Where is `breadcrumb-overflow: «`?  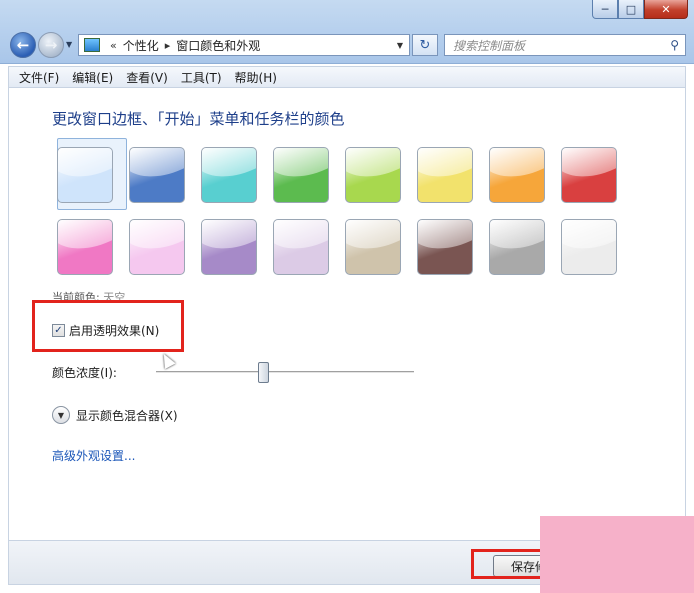
breadcrumb-overflow: « is located at coordinates (113, 45).